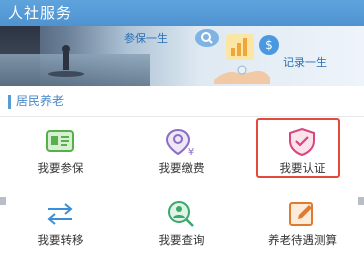 This screenshot has height=259, width=364. Describe the element at coordinates (60, 240) in the screenshot. I see `grid-item-label: 我要转移` at that location.